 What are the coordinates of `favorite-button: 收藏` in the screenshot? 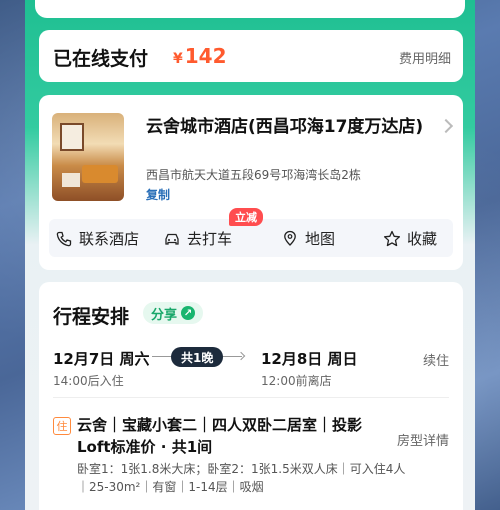 It's located at (410, 238).